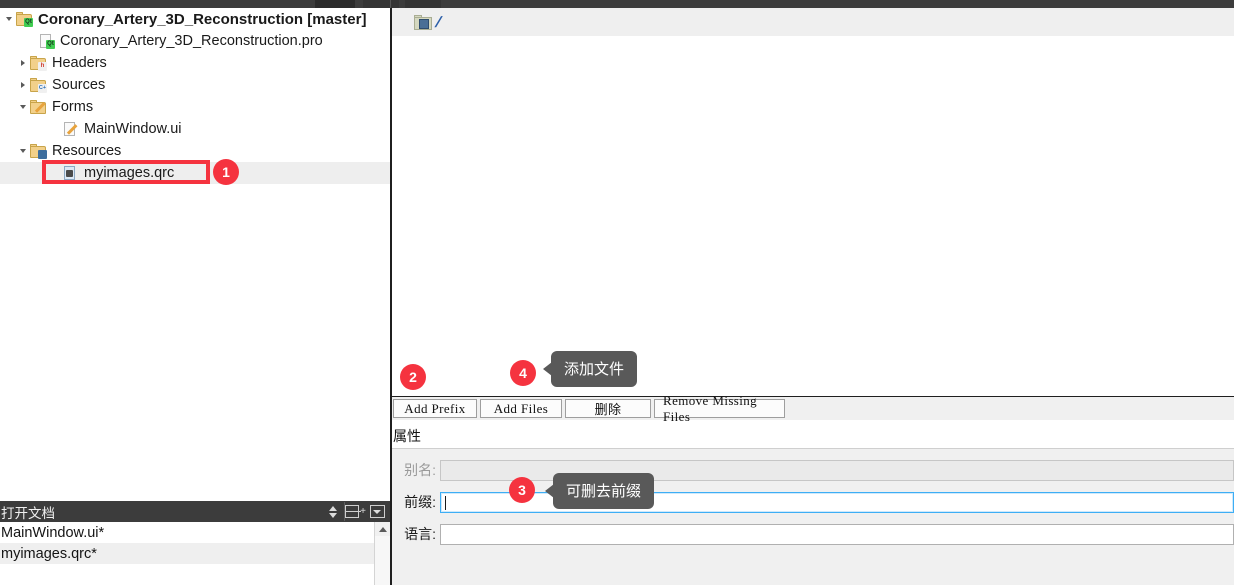 The image size is (1234, 585). What do you see at coordinates (226, 172) in the screenshot?
I see `annotation-badge-1: 1` at bounding box center [226, 172].